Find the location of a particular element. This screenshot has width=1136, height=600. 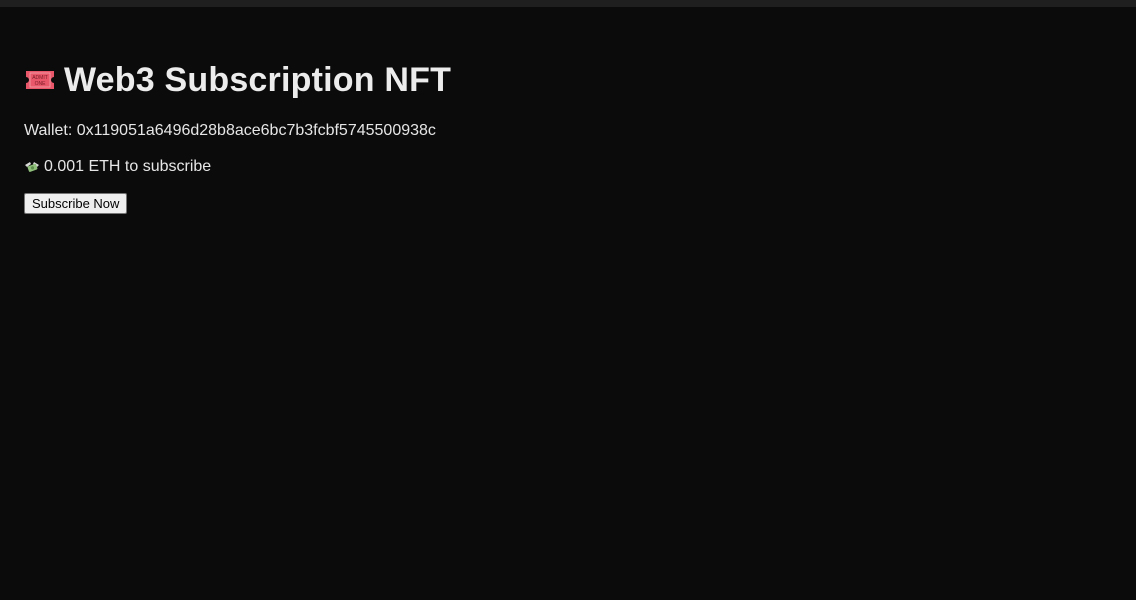

money-with-wings-icon is located at coordinates (32, 167).